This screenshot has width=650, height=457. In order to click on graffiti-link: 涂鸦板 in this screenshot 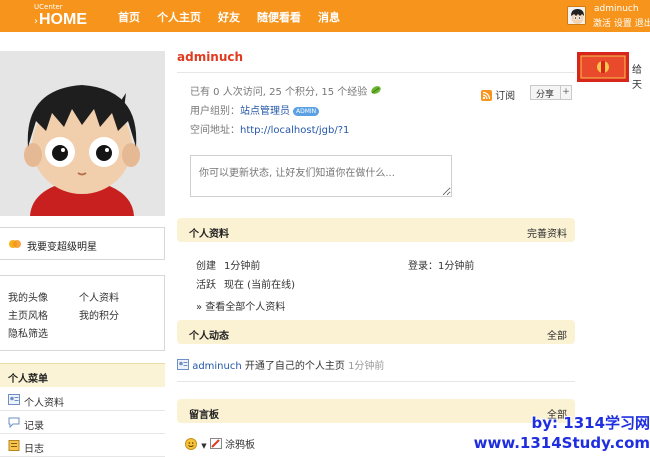, I will do `click(240, 445)`.